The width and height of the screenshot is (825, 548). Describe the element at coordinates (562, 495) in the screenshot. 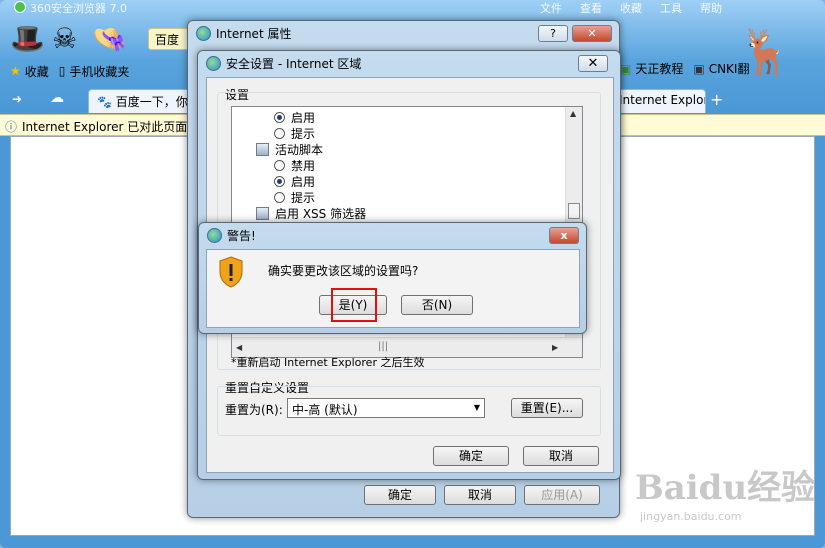

I see `apply-button: 应用(A)` at that location.